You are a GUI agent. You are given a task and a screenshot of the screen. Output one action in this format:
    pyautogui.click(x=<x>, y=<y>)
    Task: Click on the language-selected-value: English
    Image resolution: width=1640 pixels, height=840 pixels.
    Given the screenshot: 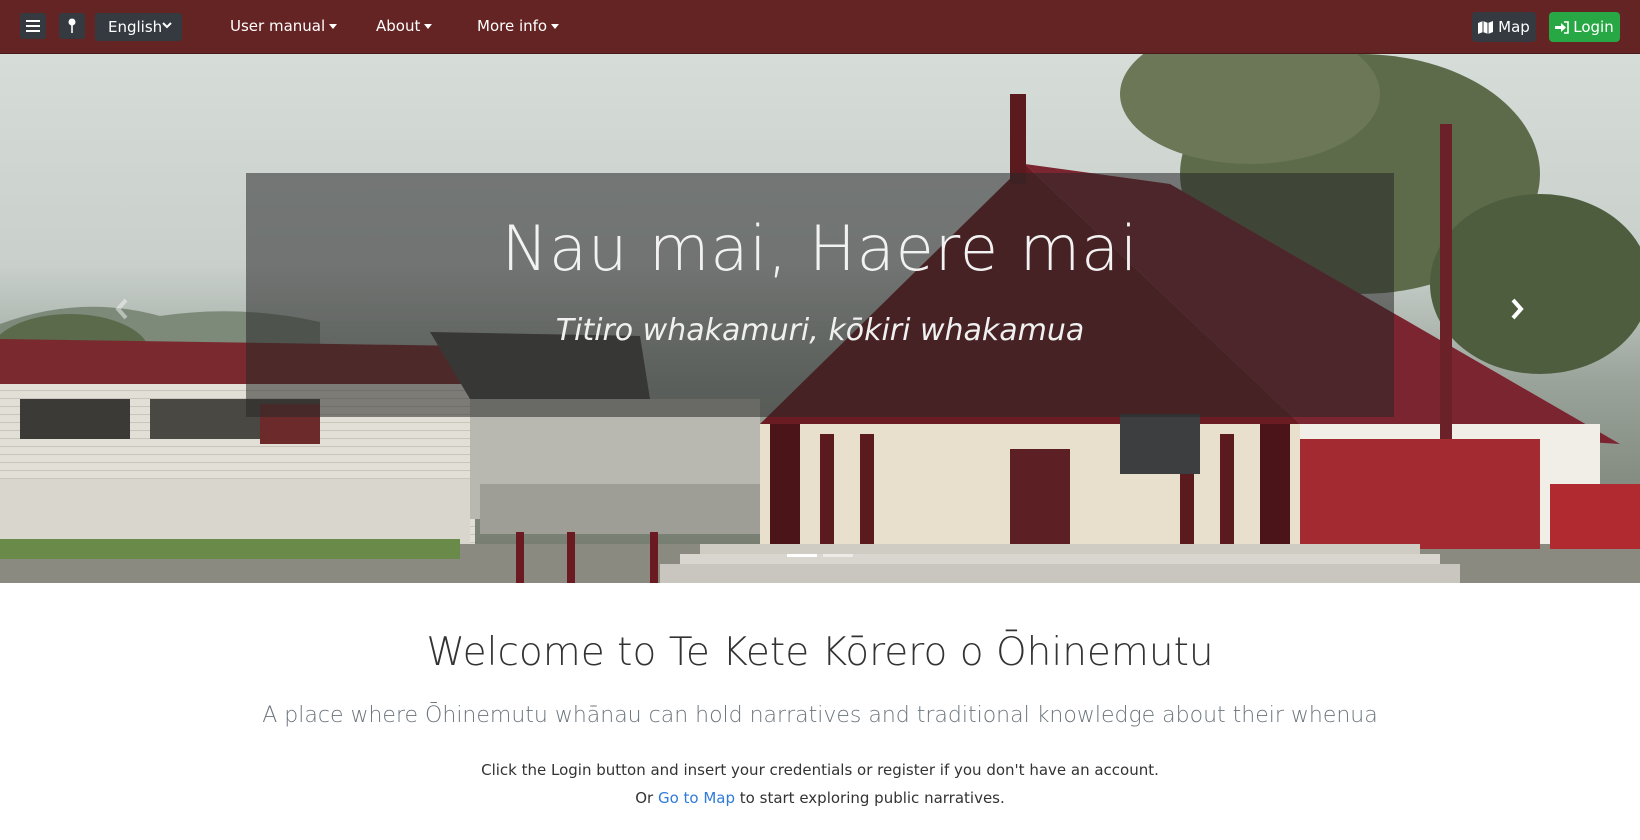 What is the action you would take?
    pyautogui.click(x=135, y=27)
    